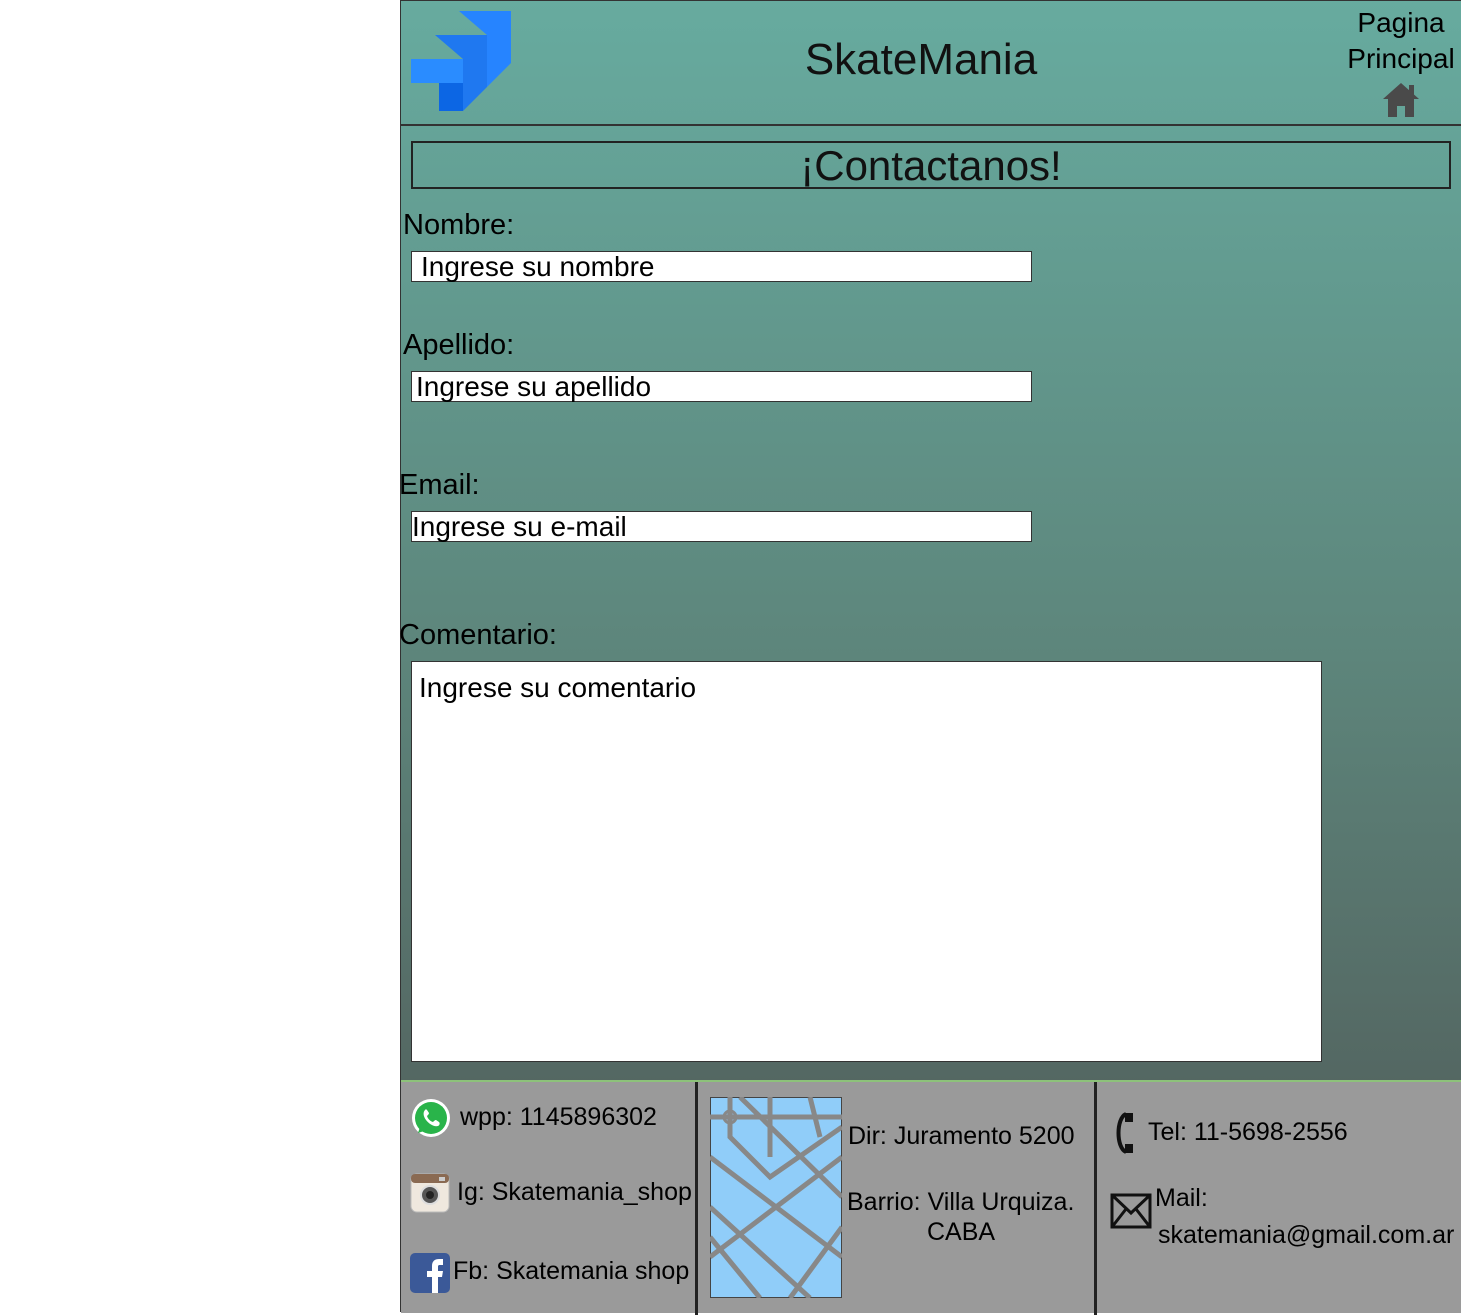  Describe the element at coordinates (1124, 1133) in the screenshot. I see `phone-icon` at that location.